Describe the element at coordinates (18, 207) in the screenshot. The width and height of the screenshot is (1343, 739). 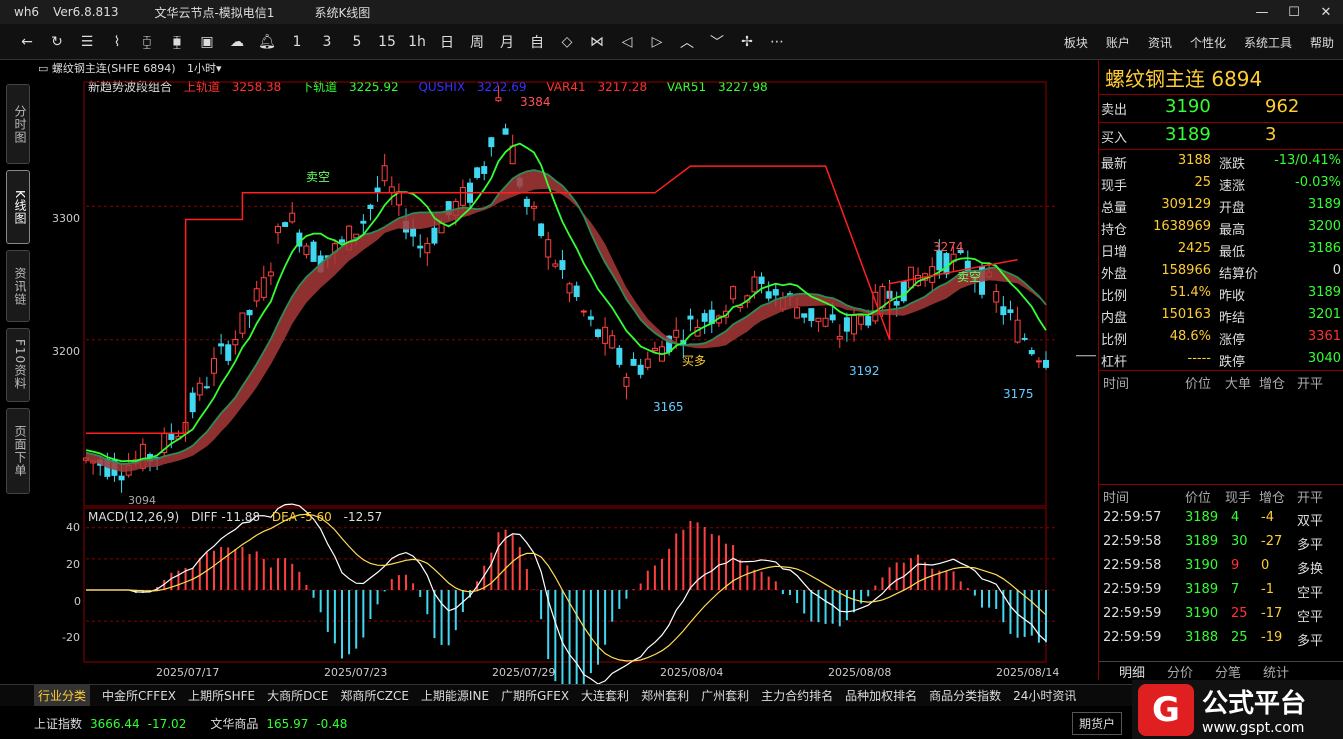
I see `tab-kline: K线图` at that location.